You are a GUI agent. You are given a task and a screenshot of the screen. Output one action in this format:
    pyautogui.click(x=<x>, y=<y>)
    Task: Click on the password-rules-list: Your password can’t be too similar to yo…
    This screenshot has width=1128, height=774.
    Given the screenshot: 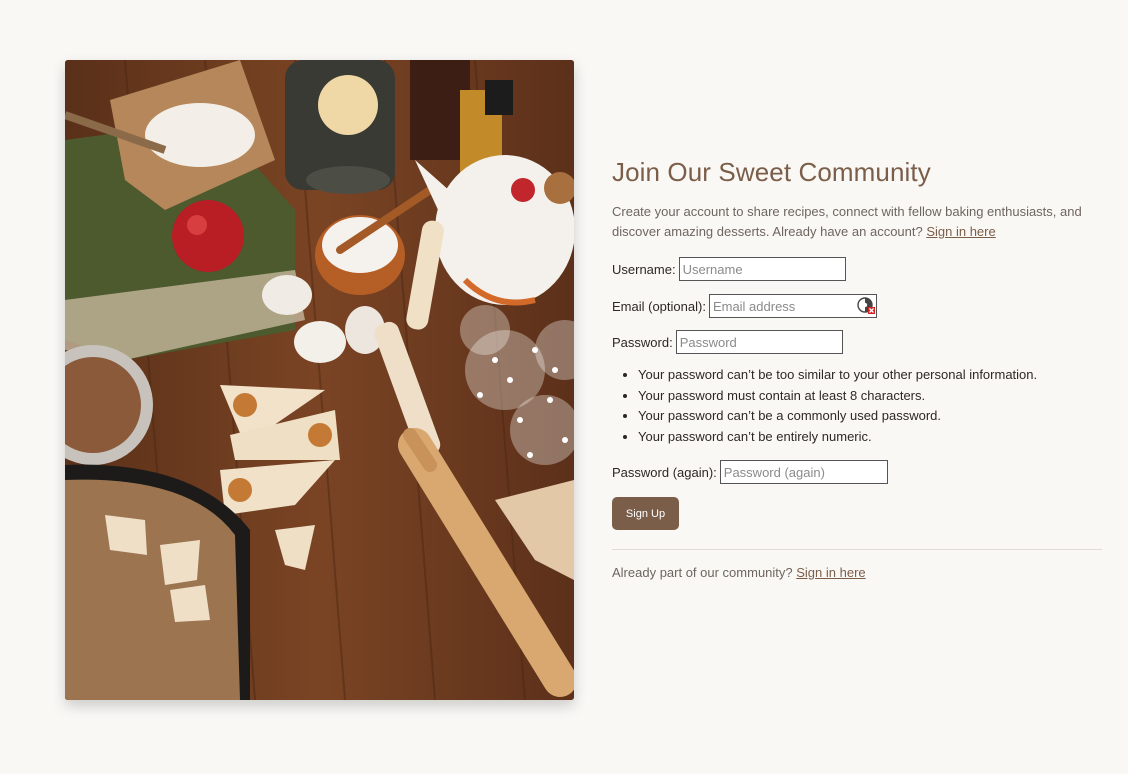 What is the action you would take?
    pyautogui.click(x=857, y=406)
    